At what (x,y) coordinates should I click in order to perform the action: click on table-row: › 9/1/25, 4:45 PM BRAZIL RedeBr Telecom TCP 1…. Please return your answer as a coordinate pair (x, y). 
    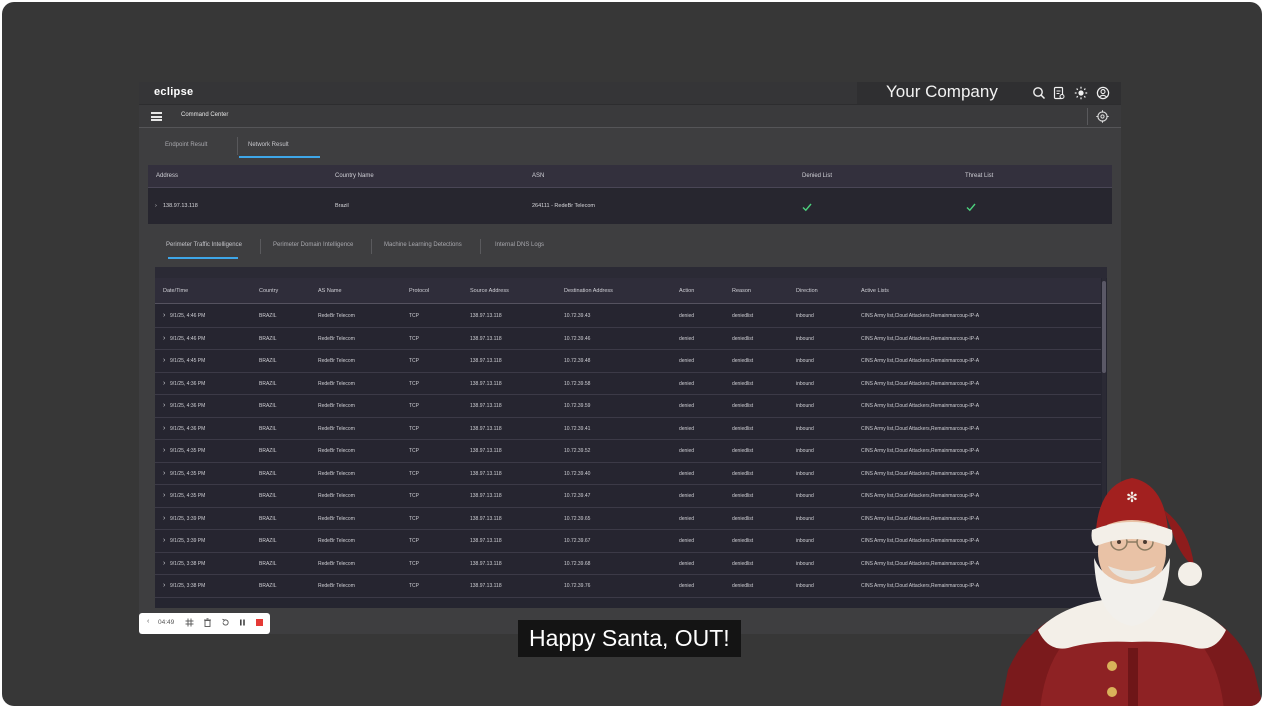
    Looking at the image, I should click on (628, 361).